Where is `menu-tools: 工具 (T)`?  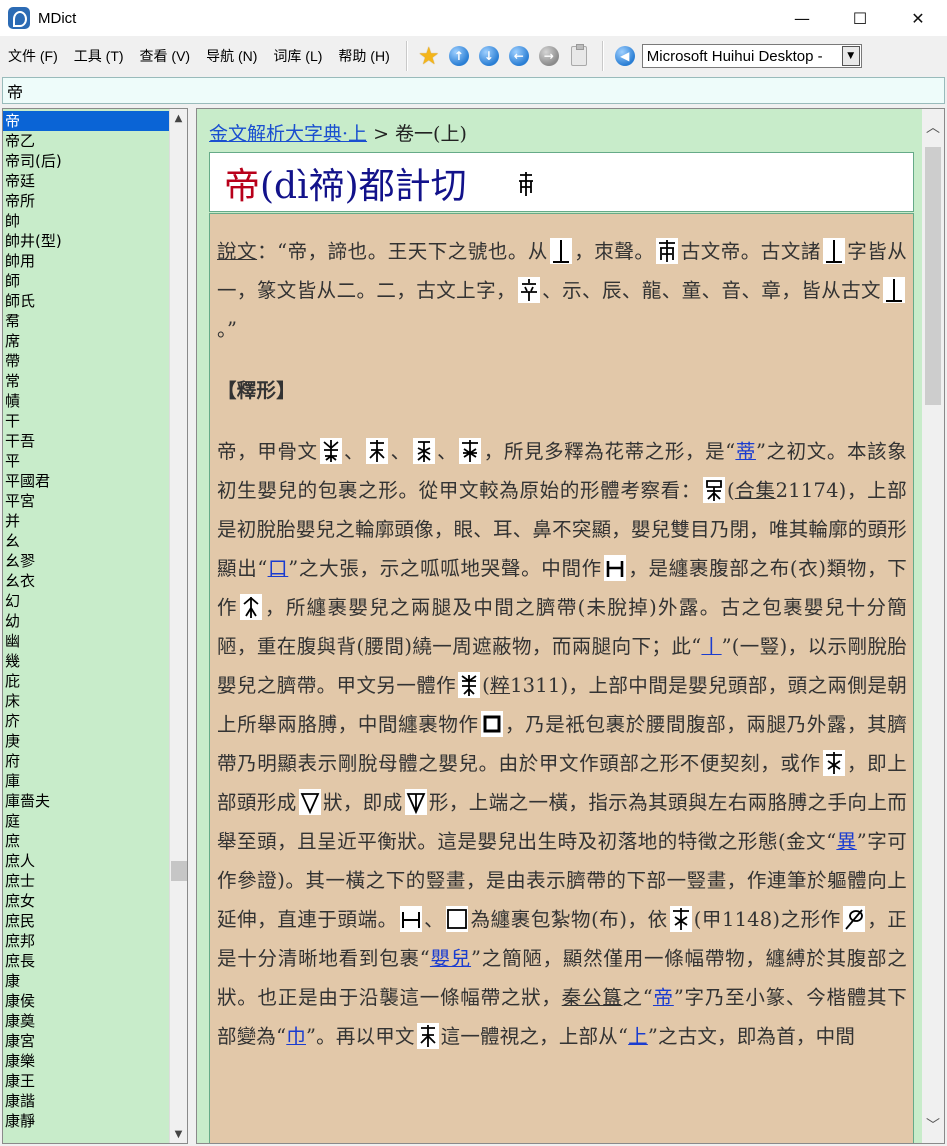
menu-tools: 工具 (T) is located at coordinates (99, 56).